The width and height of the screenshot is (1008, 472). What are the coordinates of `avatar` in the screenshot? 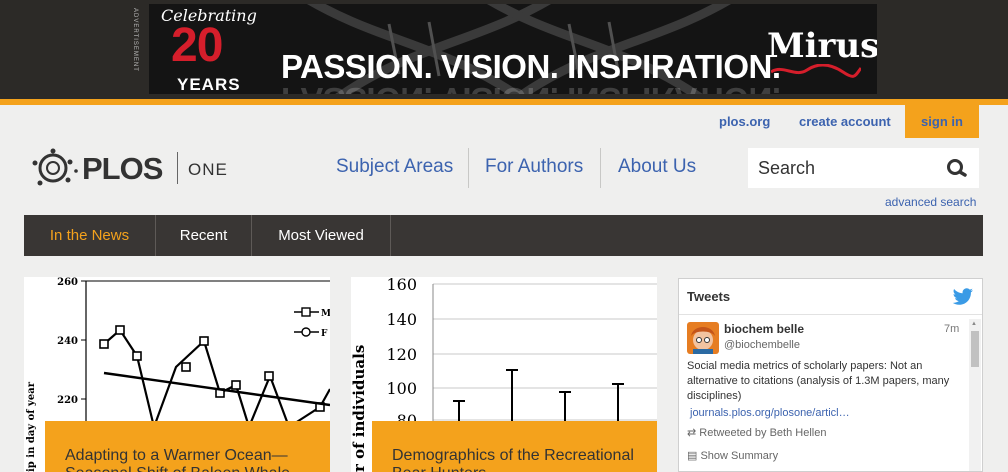 It's located at (703, 338).